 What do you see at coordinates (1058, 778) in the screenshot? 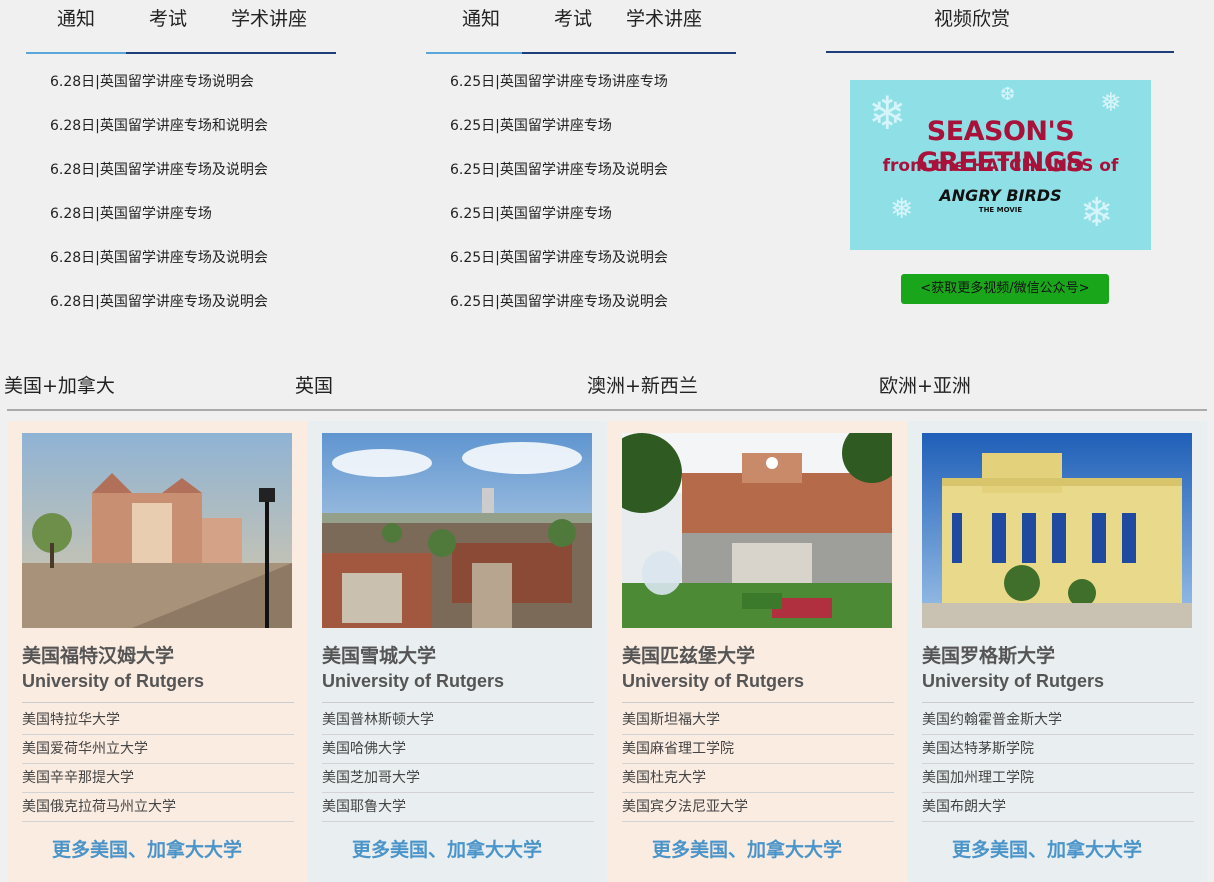
I see `university-link: 美国加州理工学院` at bounding box center [1058, 778].